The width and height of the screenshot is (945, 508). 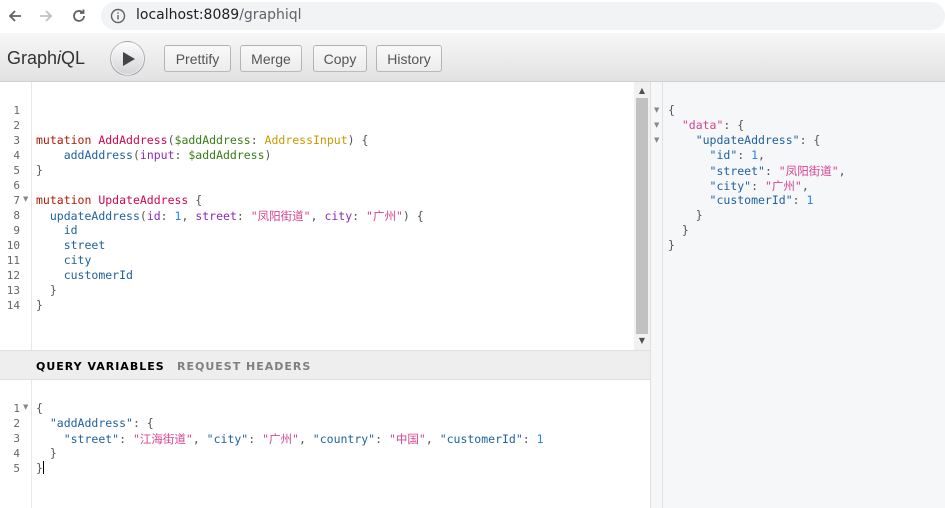 What do you see at coordinates (270, 15) in the screenshot?
I see `url-path: /graphiql` at bounding box center [270, 15].